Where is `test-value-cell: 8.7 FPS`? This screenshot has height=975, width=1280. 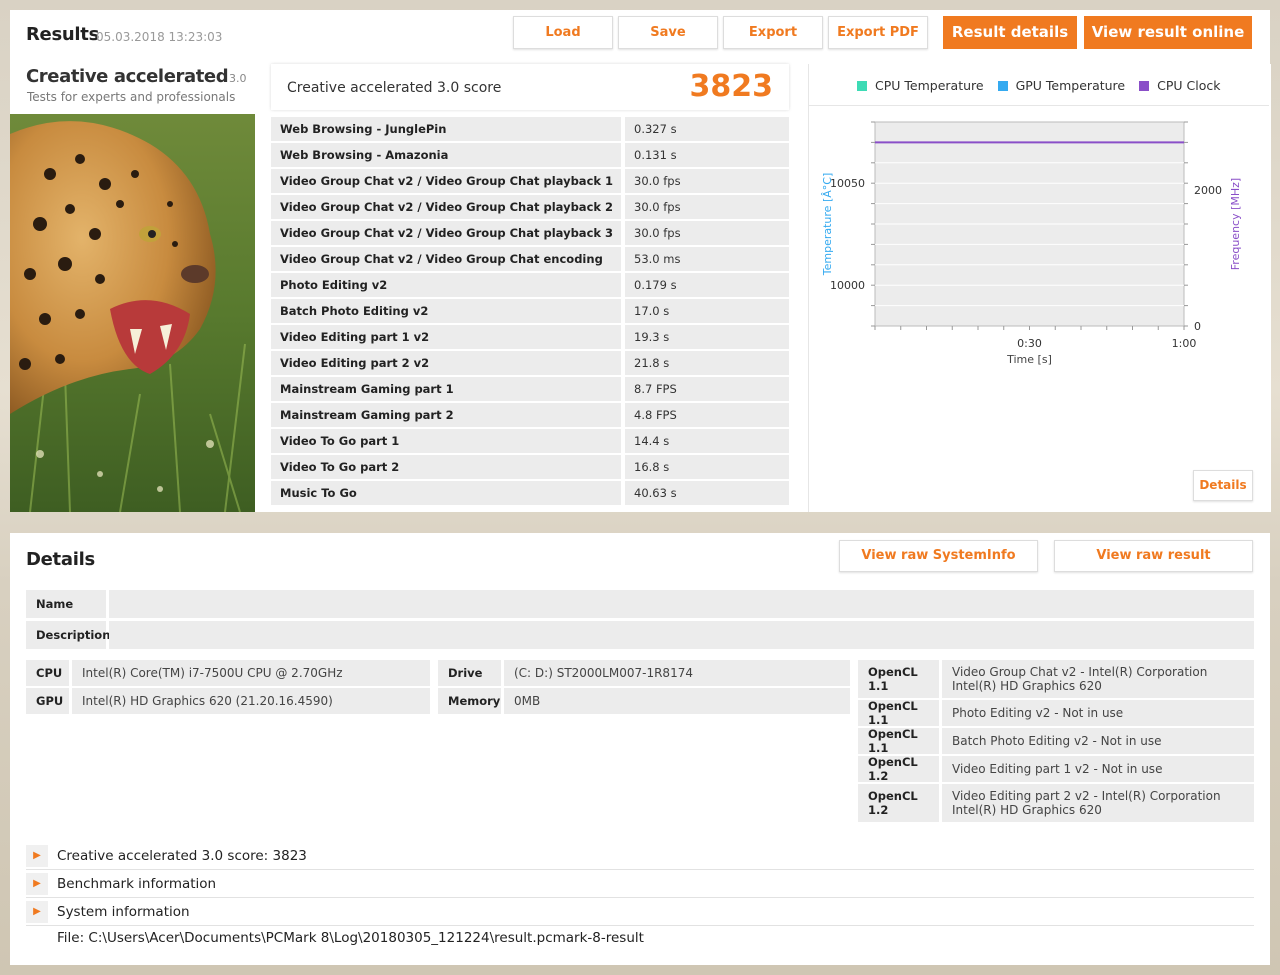
test-value-cell: 8.7 FPS is located at coordinates (707, 389).